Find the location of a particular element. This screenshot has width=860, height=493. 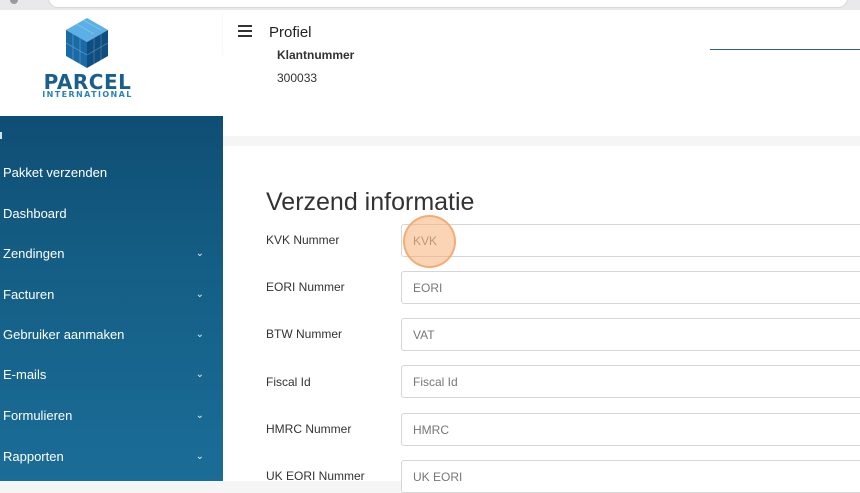

hmrc-label: HMRC Nummer is located at coordinates (309, 429).